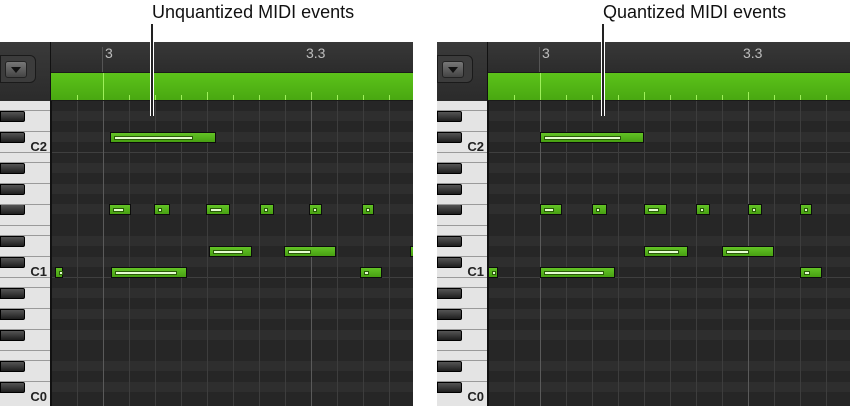 The width and height of the screenshot is (850, 406). I want to click on caption-quantized: Quantized MIDI events, so click(695, 12).